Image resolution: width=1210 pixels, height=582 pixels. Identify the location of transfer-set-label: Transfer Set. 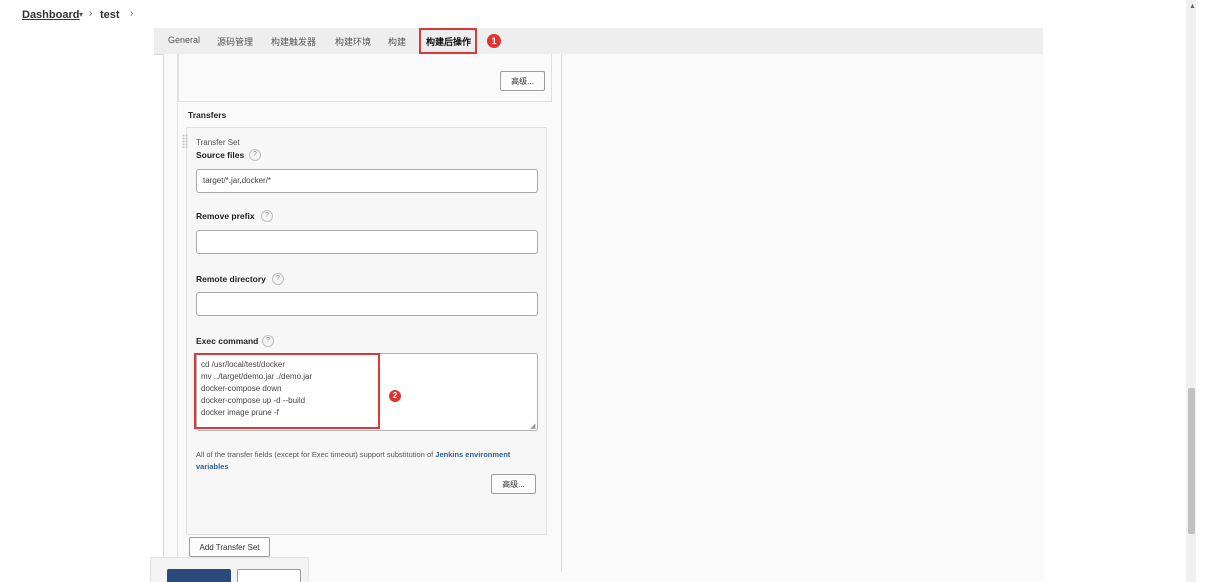
(218, 142).